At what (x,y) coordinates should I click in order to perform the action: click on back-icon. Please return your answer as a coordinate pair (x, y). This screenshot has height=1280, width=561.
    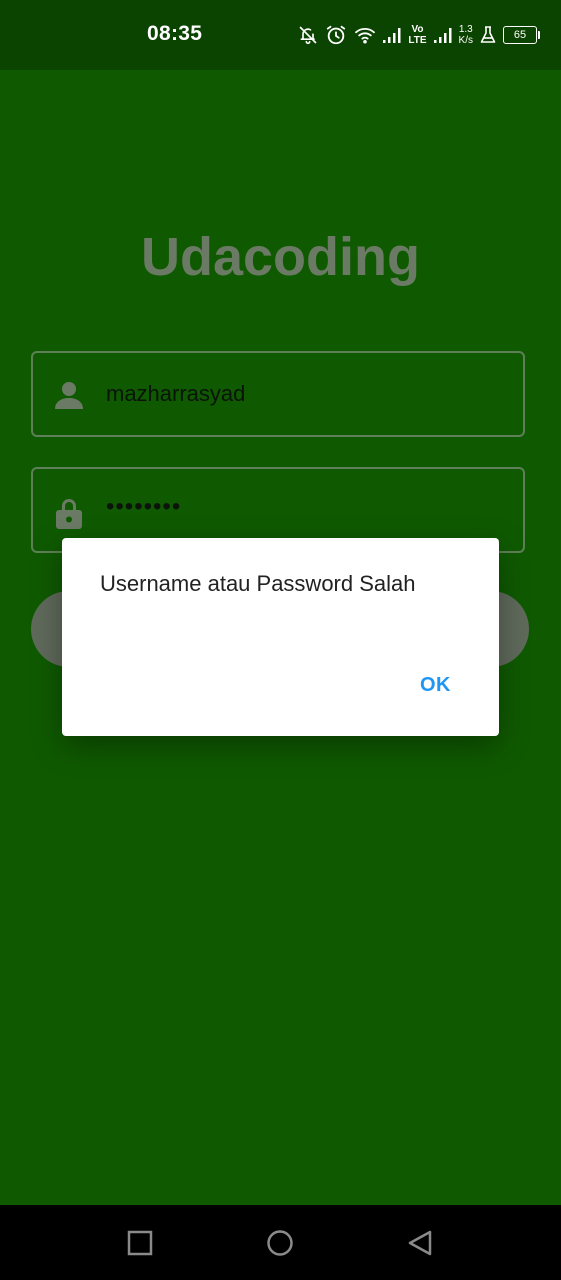
    Looking at the image, I should click on (420, 1243).